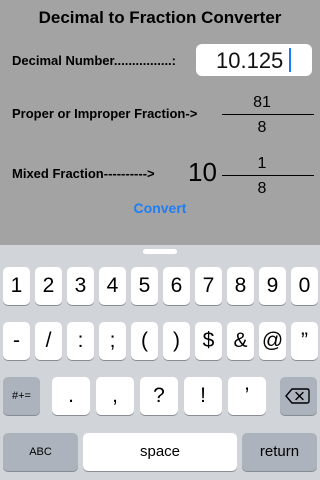  Describe the element at coordinates (112, 286) in the screenshot. I see `key-4: 4` at that location.